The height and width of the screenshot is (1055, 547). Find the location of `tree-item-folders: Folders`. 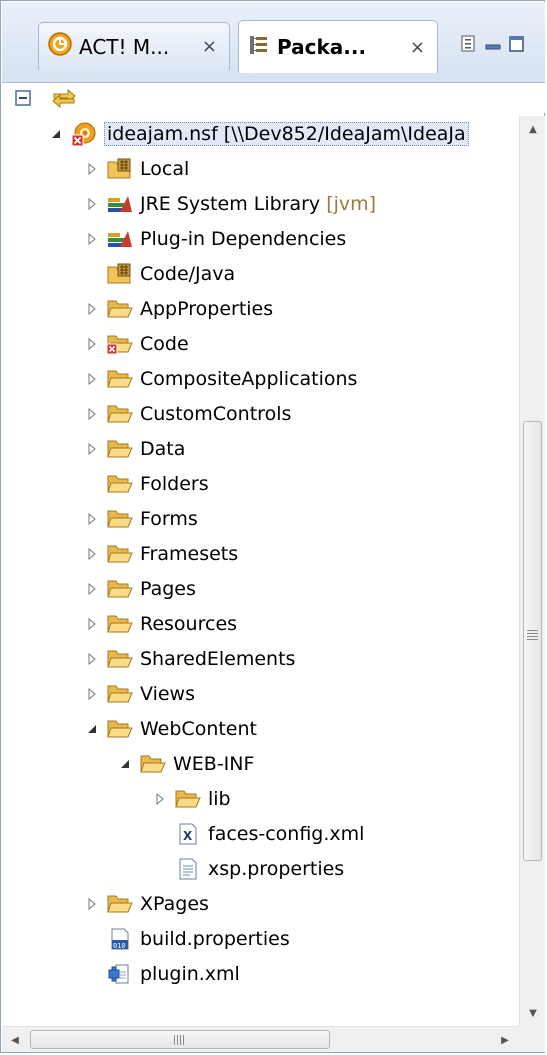

tree-item-folders: Folders is located at coordinates (260, 483).